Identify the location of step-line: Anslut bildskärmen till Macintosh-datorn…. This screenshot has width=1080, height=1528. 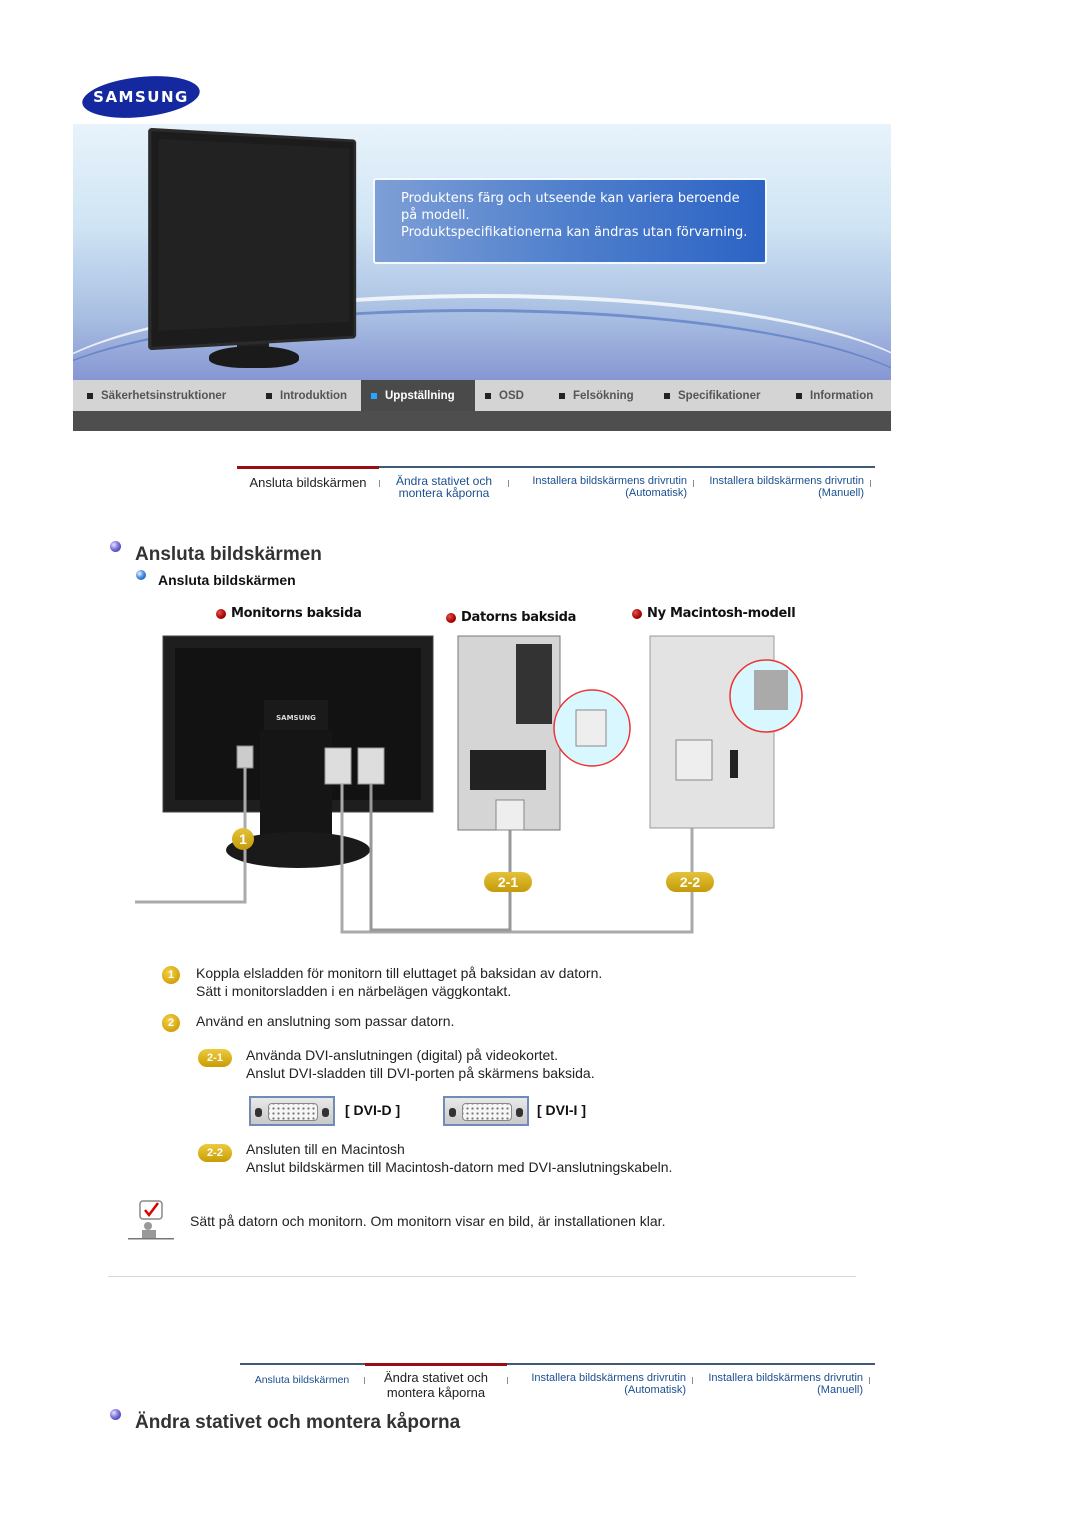
(459, 1167).